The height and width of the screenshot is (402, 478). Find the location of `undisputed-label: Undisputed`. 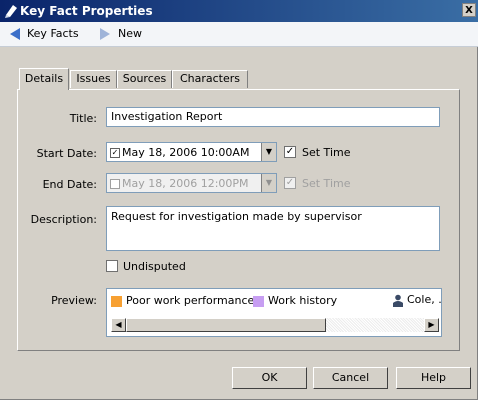

undisputed-label: Undisputed is located at coordinates (154, 266).